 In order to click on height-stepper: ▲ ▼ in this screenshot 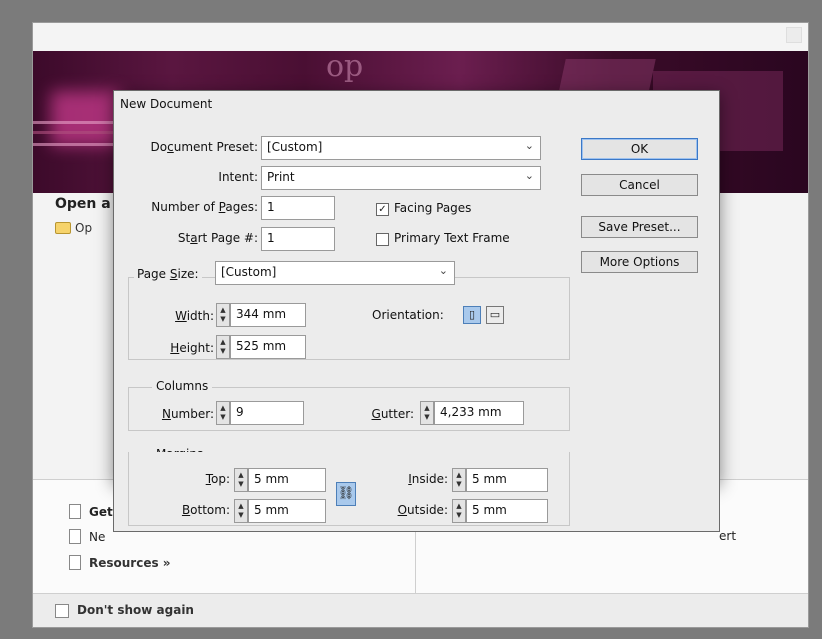, I will do `click(223, 347)`.